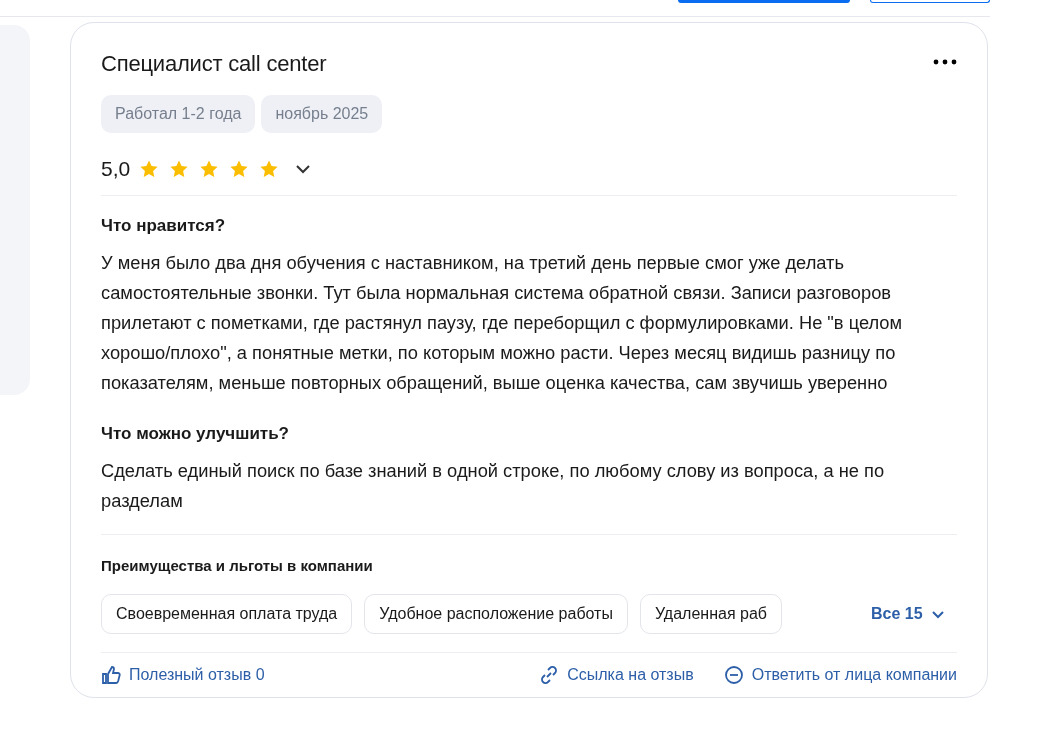 The width and height of the screenshot is (1054, 756). What do you see at coordinates (164, 226) in the screenshot?
I see `section-heading: Что нравится?` at bounding box center [164, 226].